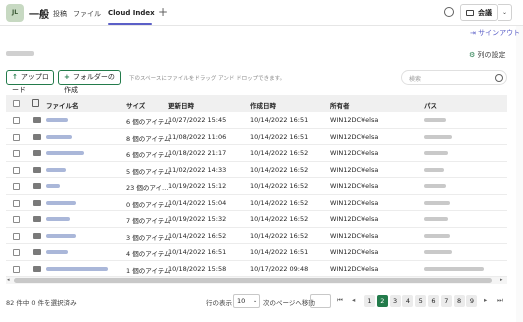  Describe the element at coordinates (340, 105) in the screenshot. I see `header-owner: 所有者` at that location.